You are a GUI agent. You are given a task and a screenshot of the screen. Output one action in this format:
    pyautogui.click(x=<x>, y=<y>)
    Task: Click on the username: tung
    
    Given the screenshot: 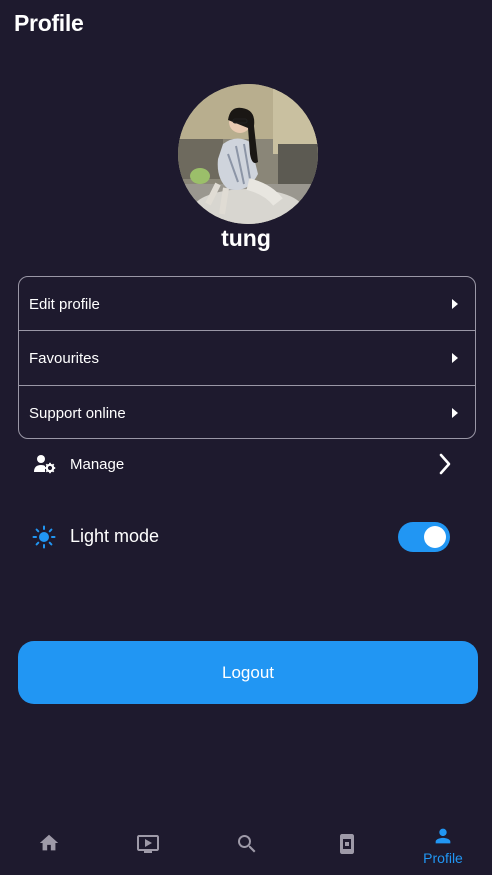 What is the action you would take?
    pyautogui.click(x=246, y=238)
    